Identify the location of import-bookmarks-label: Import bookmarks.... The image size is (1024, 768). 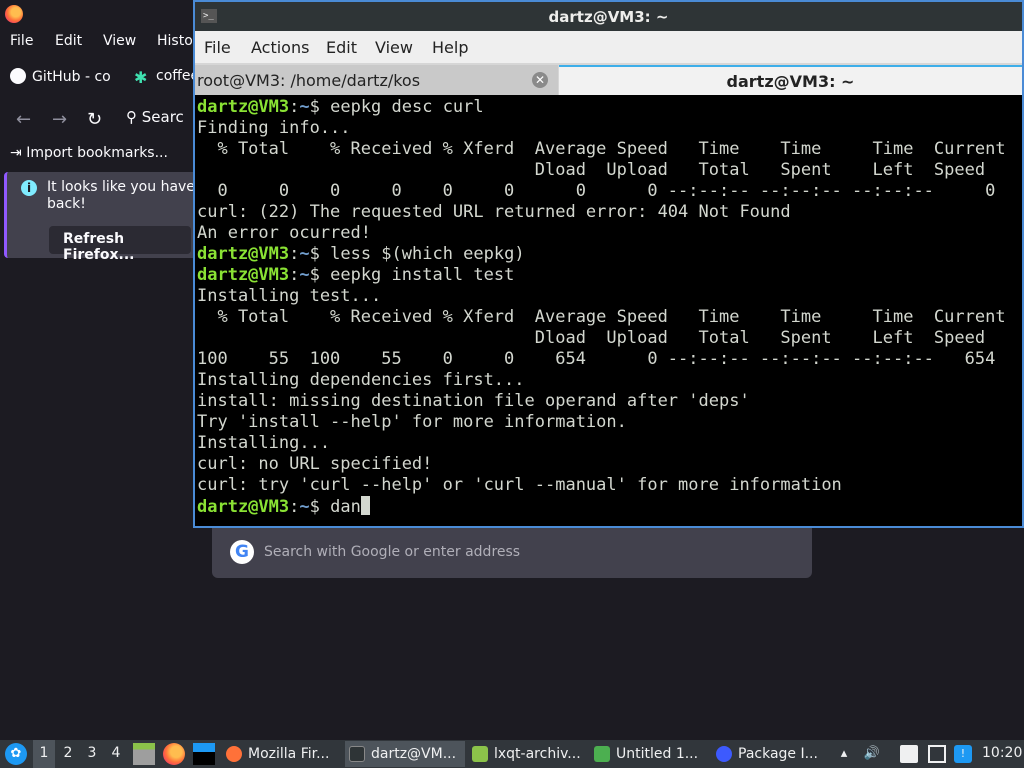
(97, 153).